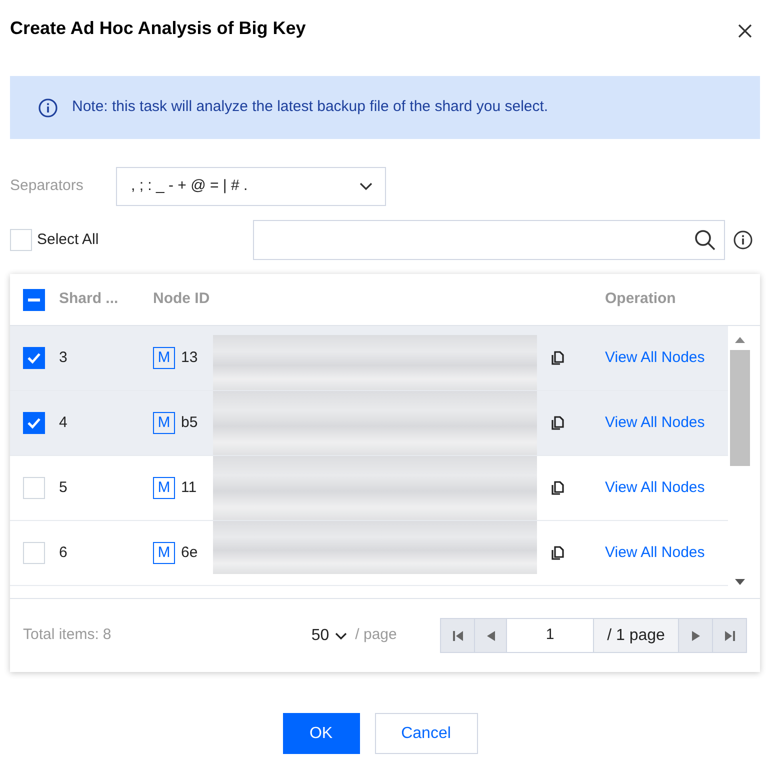  Describe the element at coordinates (489, 240) in the screenshot. I see `search-field` at that location.